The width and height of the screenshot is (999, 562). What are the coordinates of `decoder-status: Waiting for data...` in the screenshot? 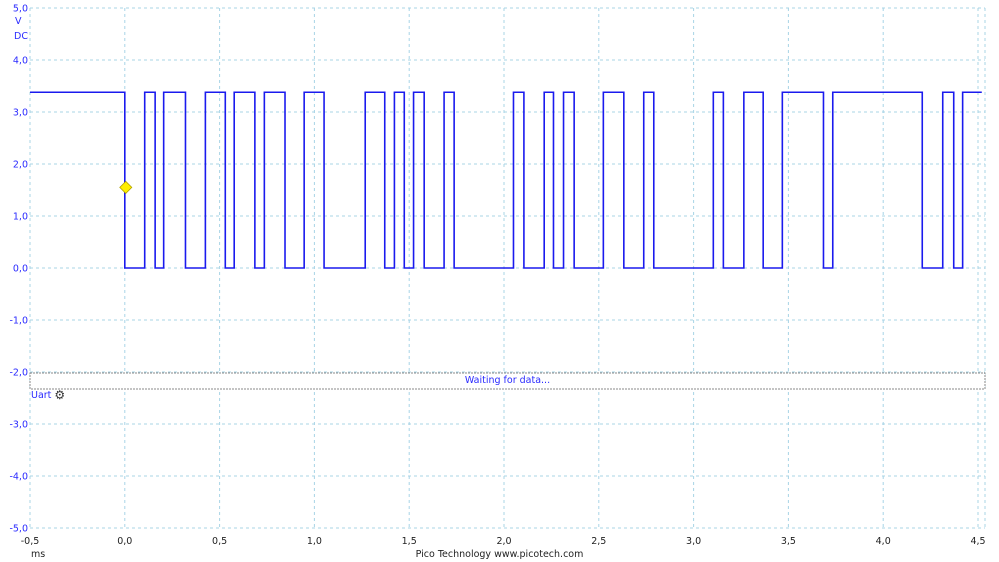 It's located at (507, 380).